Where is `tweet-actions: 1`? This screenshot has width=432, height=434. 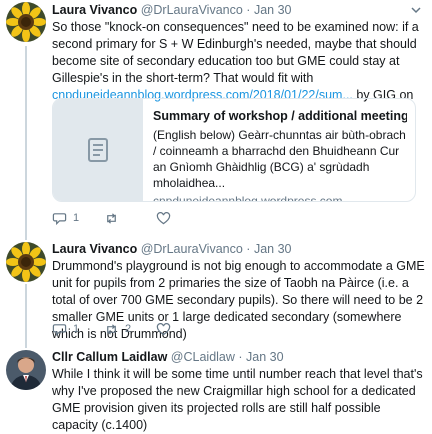
tweet-actions: 1 is located at coordinates (130, 218).